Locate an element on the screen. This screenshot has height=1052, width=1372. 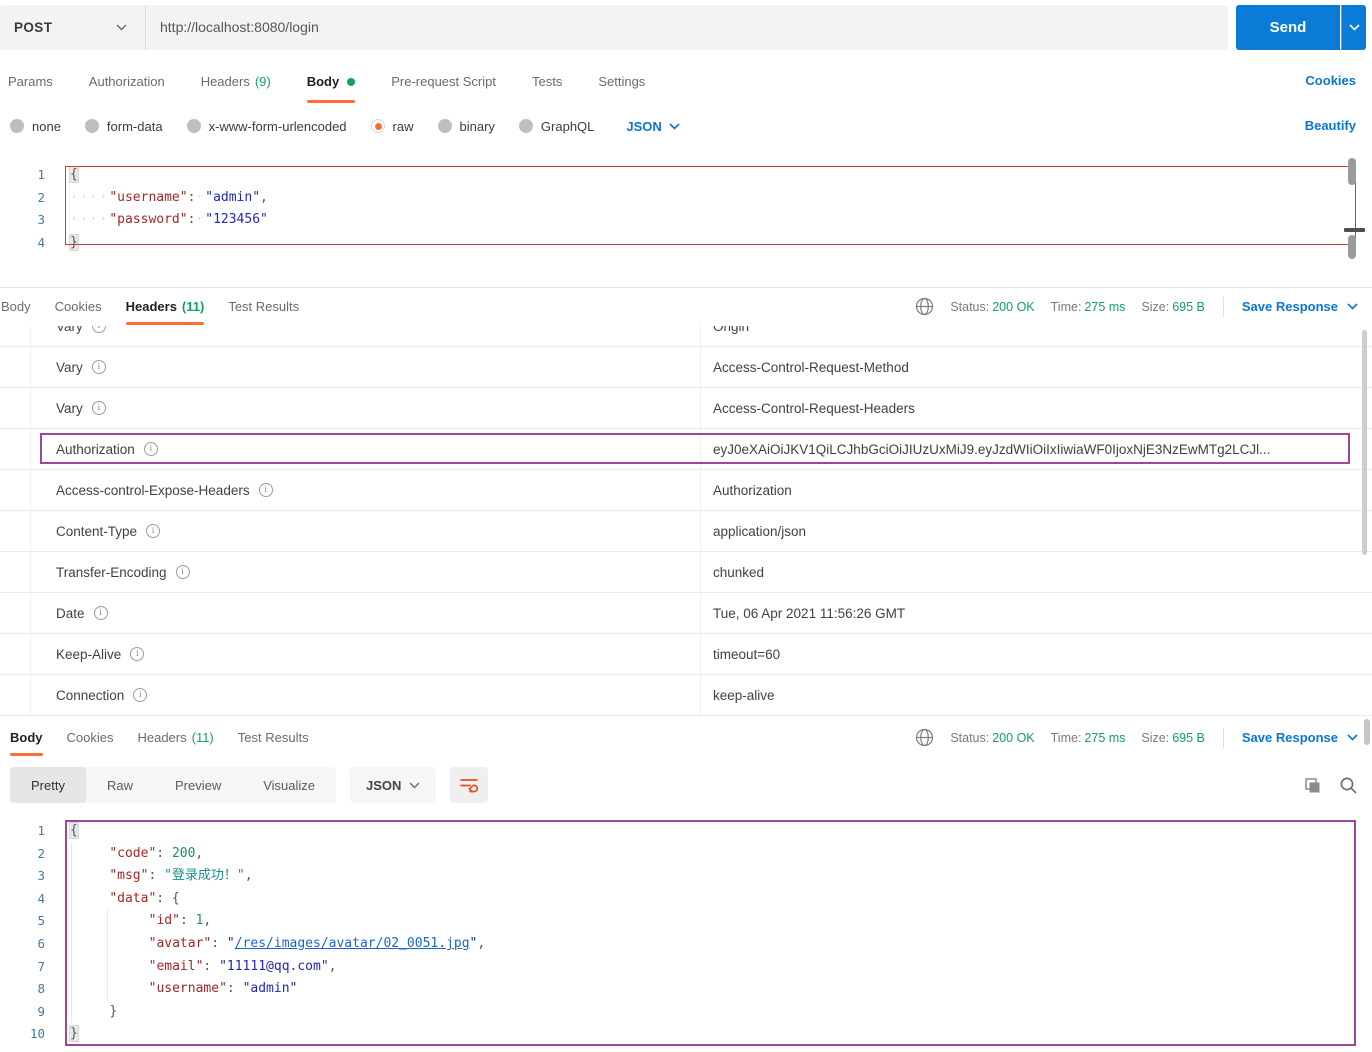
header-value-cell: Access-Control-Request-Method is located at coordinates (811, 367).